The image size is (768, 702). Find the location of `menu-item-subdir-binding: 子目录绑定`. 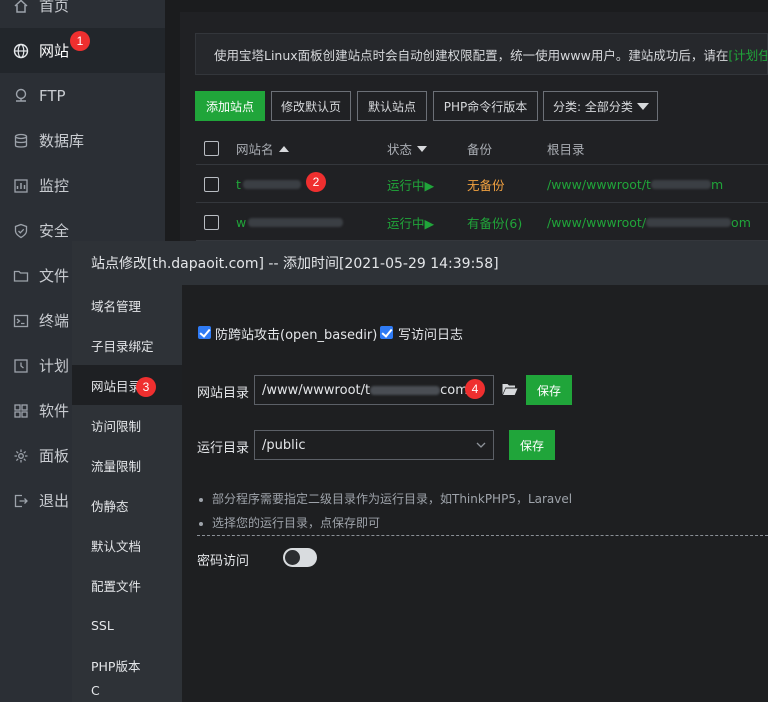

menu-item-subdir-binding: 子目录绑定 is located at coordinates (127, 345).